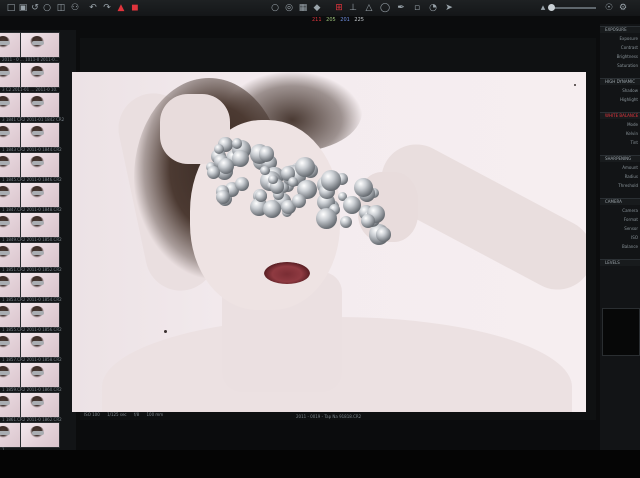  I want to click on rotate-right-icon: ↷, so click(107, 8).